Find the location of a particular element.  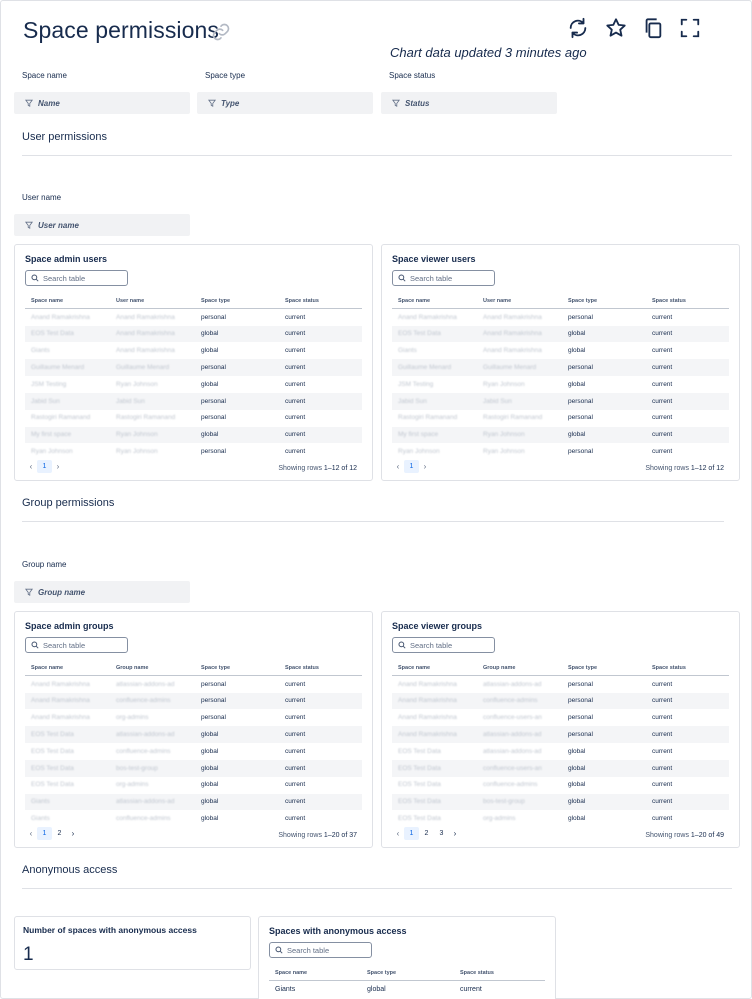

search-placeholder: Search table is located at coordinates (308, 950).